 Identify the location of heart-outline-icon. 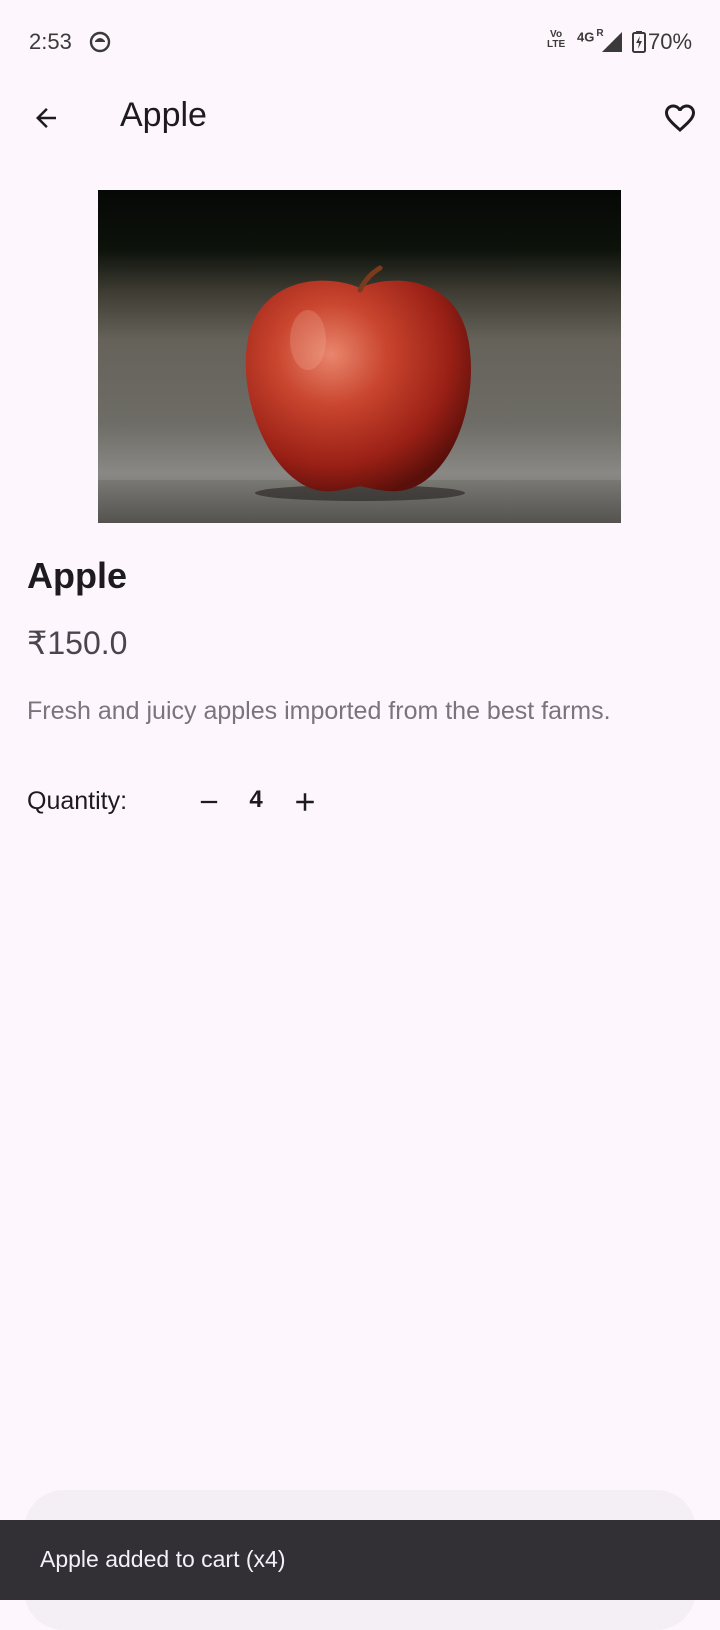
(680, 118).